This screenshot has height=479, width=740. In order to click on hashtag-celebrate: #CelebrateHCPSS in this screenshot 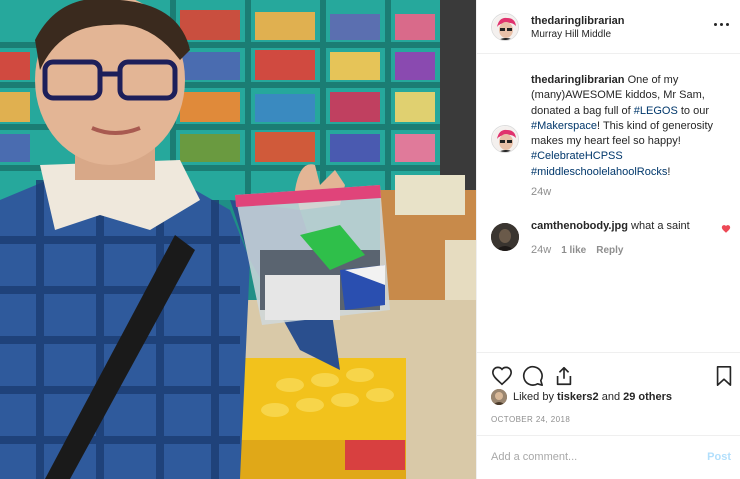, I will do `click(577, 156)`.